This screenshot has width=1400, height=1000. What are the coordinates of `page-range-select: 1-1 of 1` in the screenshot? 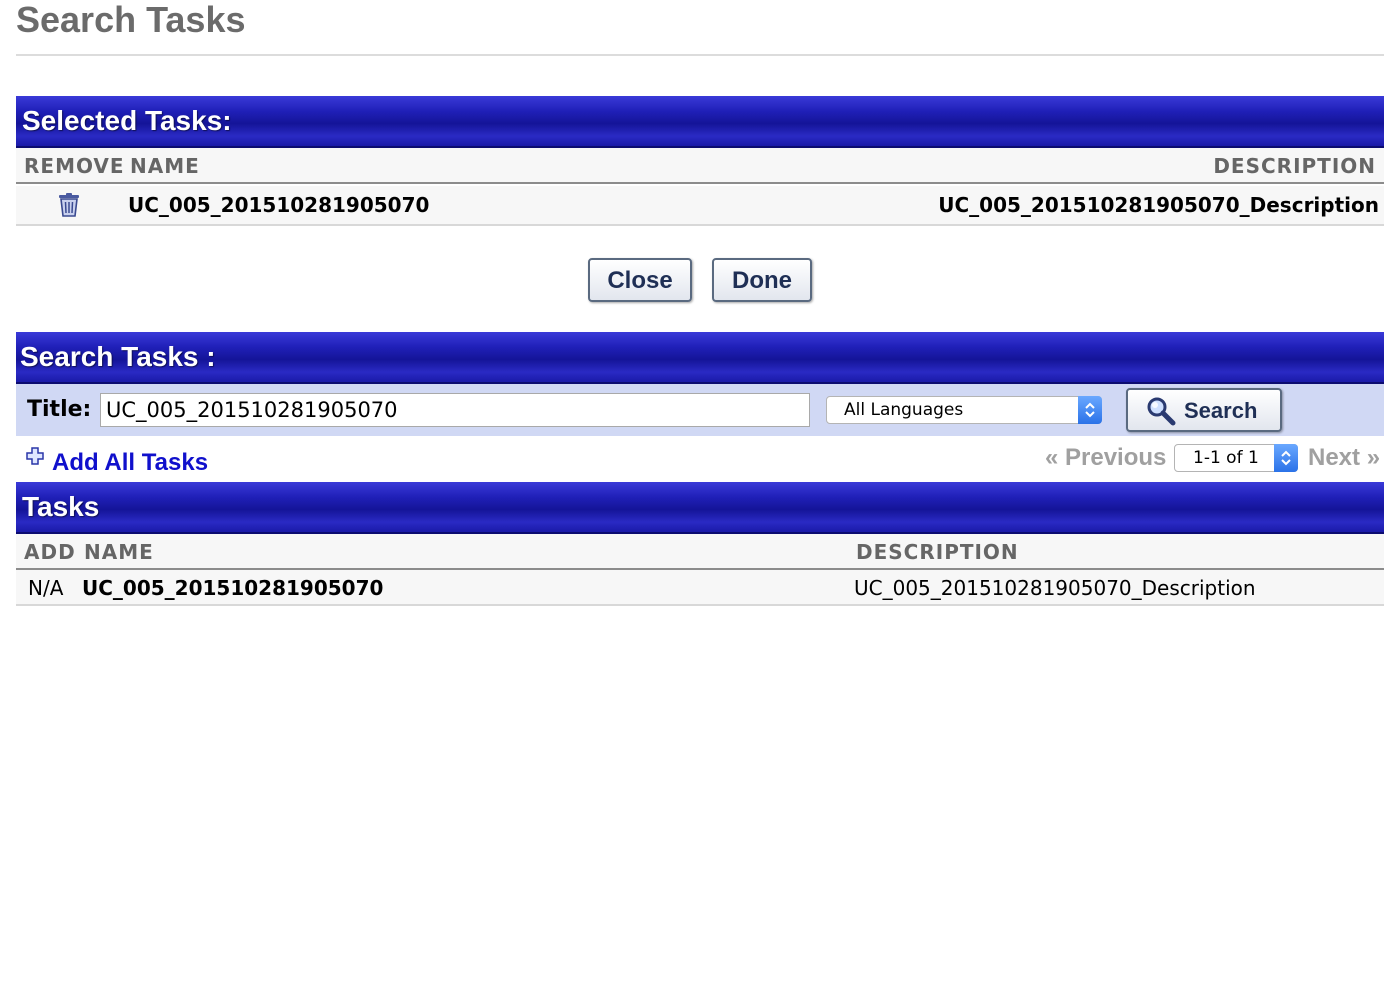 It's located at (1236, 458).